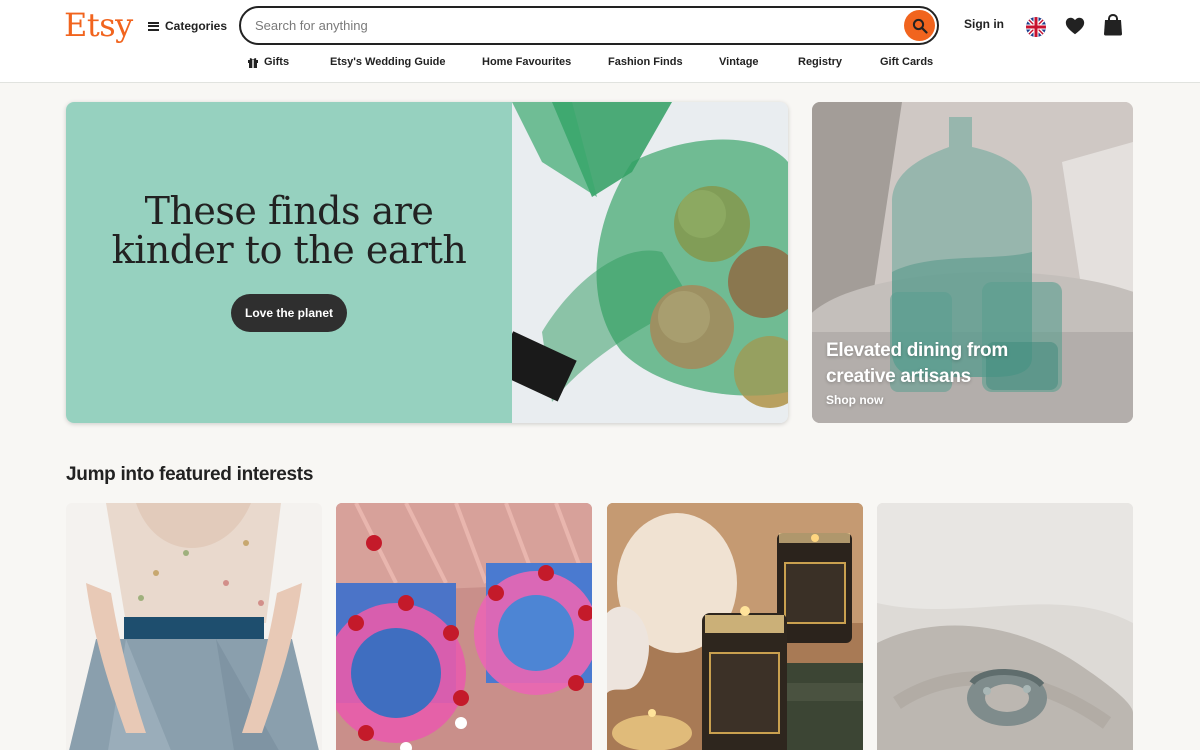 The width and height of the screenshot is (1200, 750). Describe the element at coordinates (1113, 24) in the screenshot. I see `shopping-bag-icon` at that location.